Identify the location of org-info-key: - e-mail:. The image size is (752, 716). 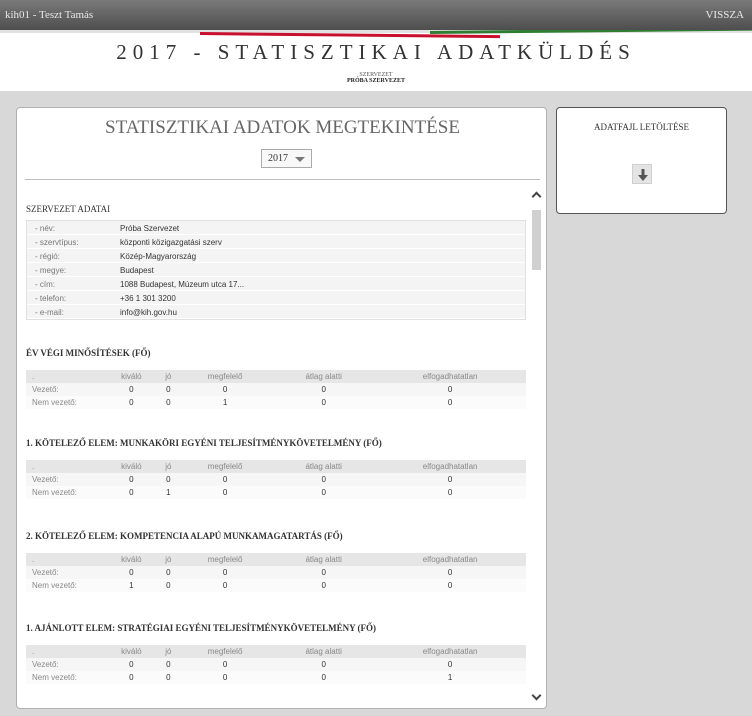
(49, 312).